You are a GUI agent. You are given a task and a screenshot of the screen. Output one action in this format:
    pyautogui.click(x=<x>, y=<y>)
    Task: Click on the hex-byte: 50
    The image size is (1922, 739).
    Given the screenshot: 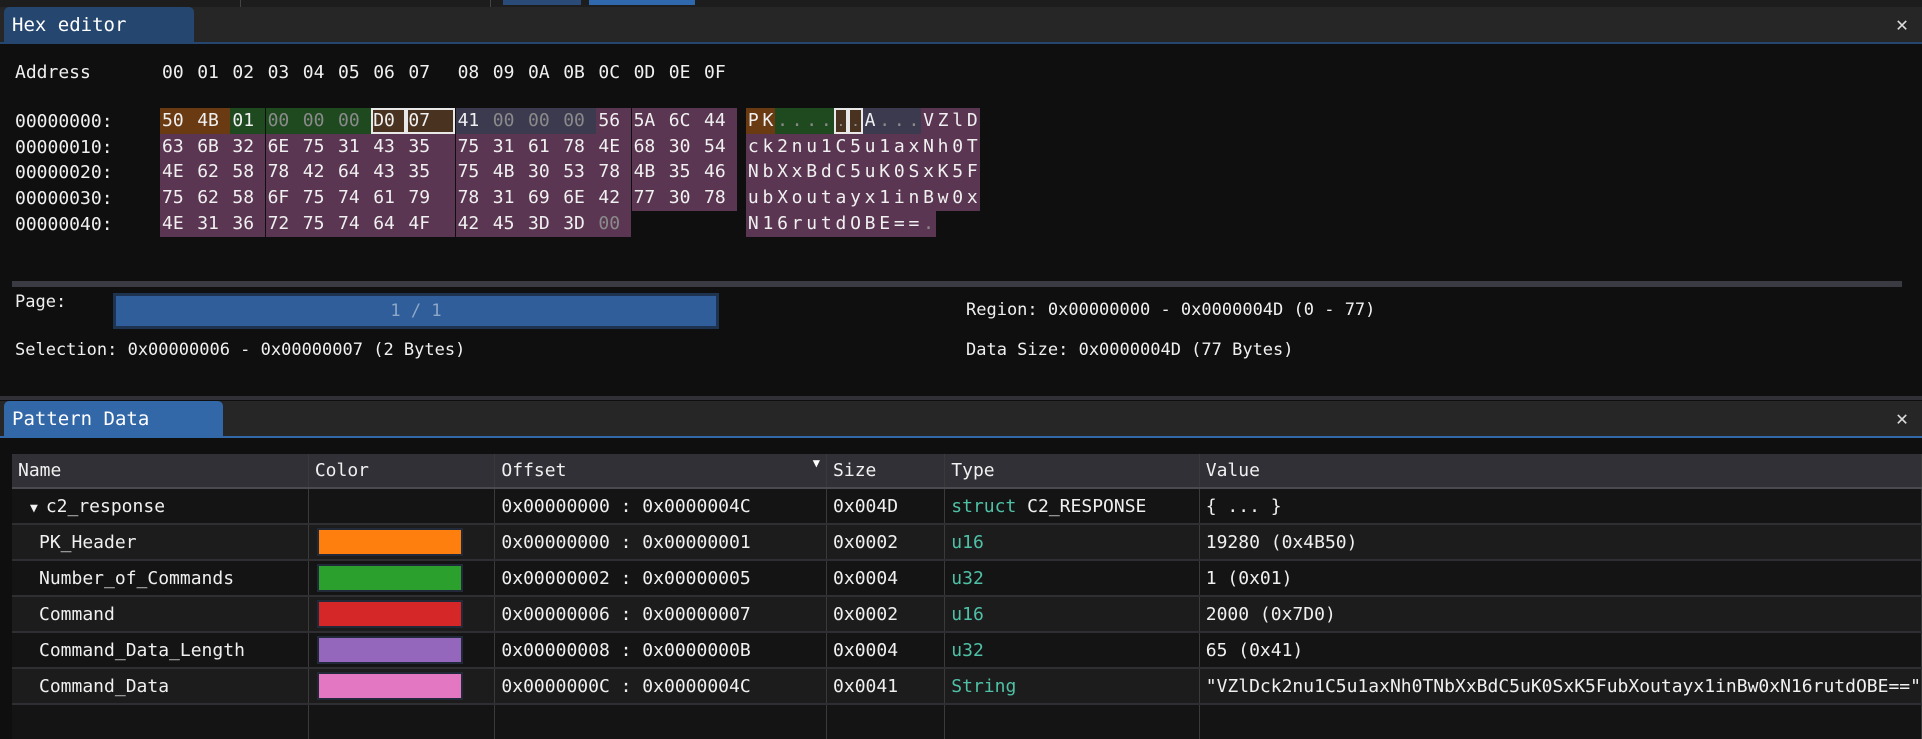 What is the action you would take?
    pyautogui.click(x=177, y=121)
    